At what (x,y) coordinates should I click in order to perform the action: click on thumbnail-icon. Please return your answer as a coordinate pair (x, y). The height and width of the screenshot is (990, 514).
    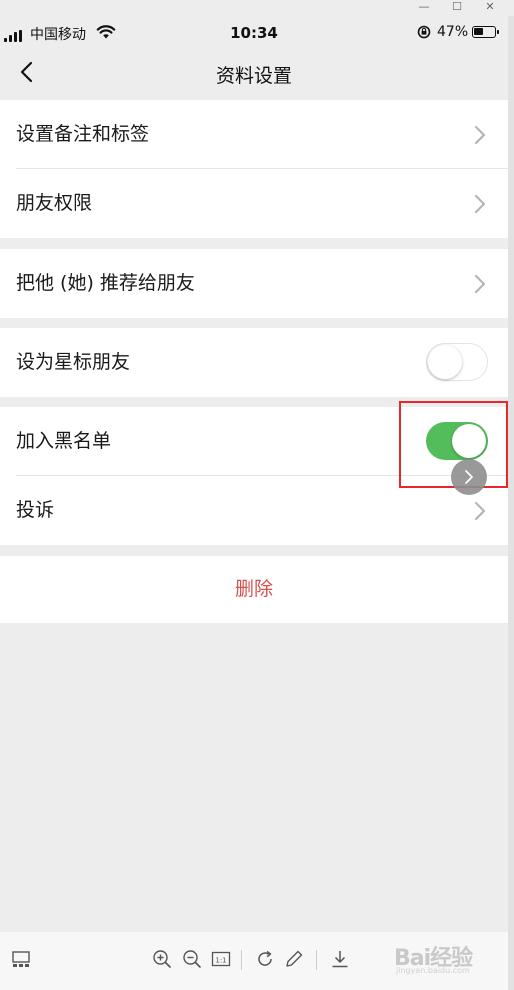
    Looking at the image, I should click on (21, 959).